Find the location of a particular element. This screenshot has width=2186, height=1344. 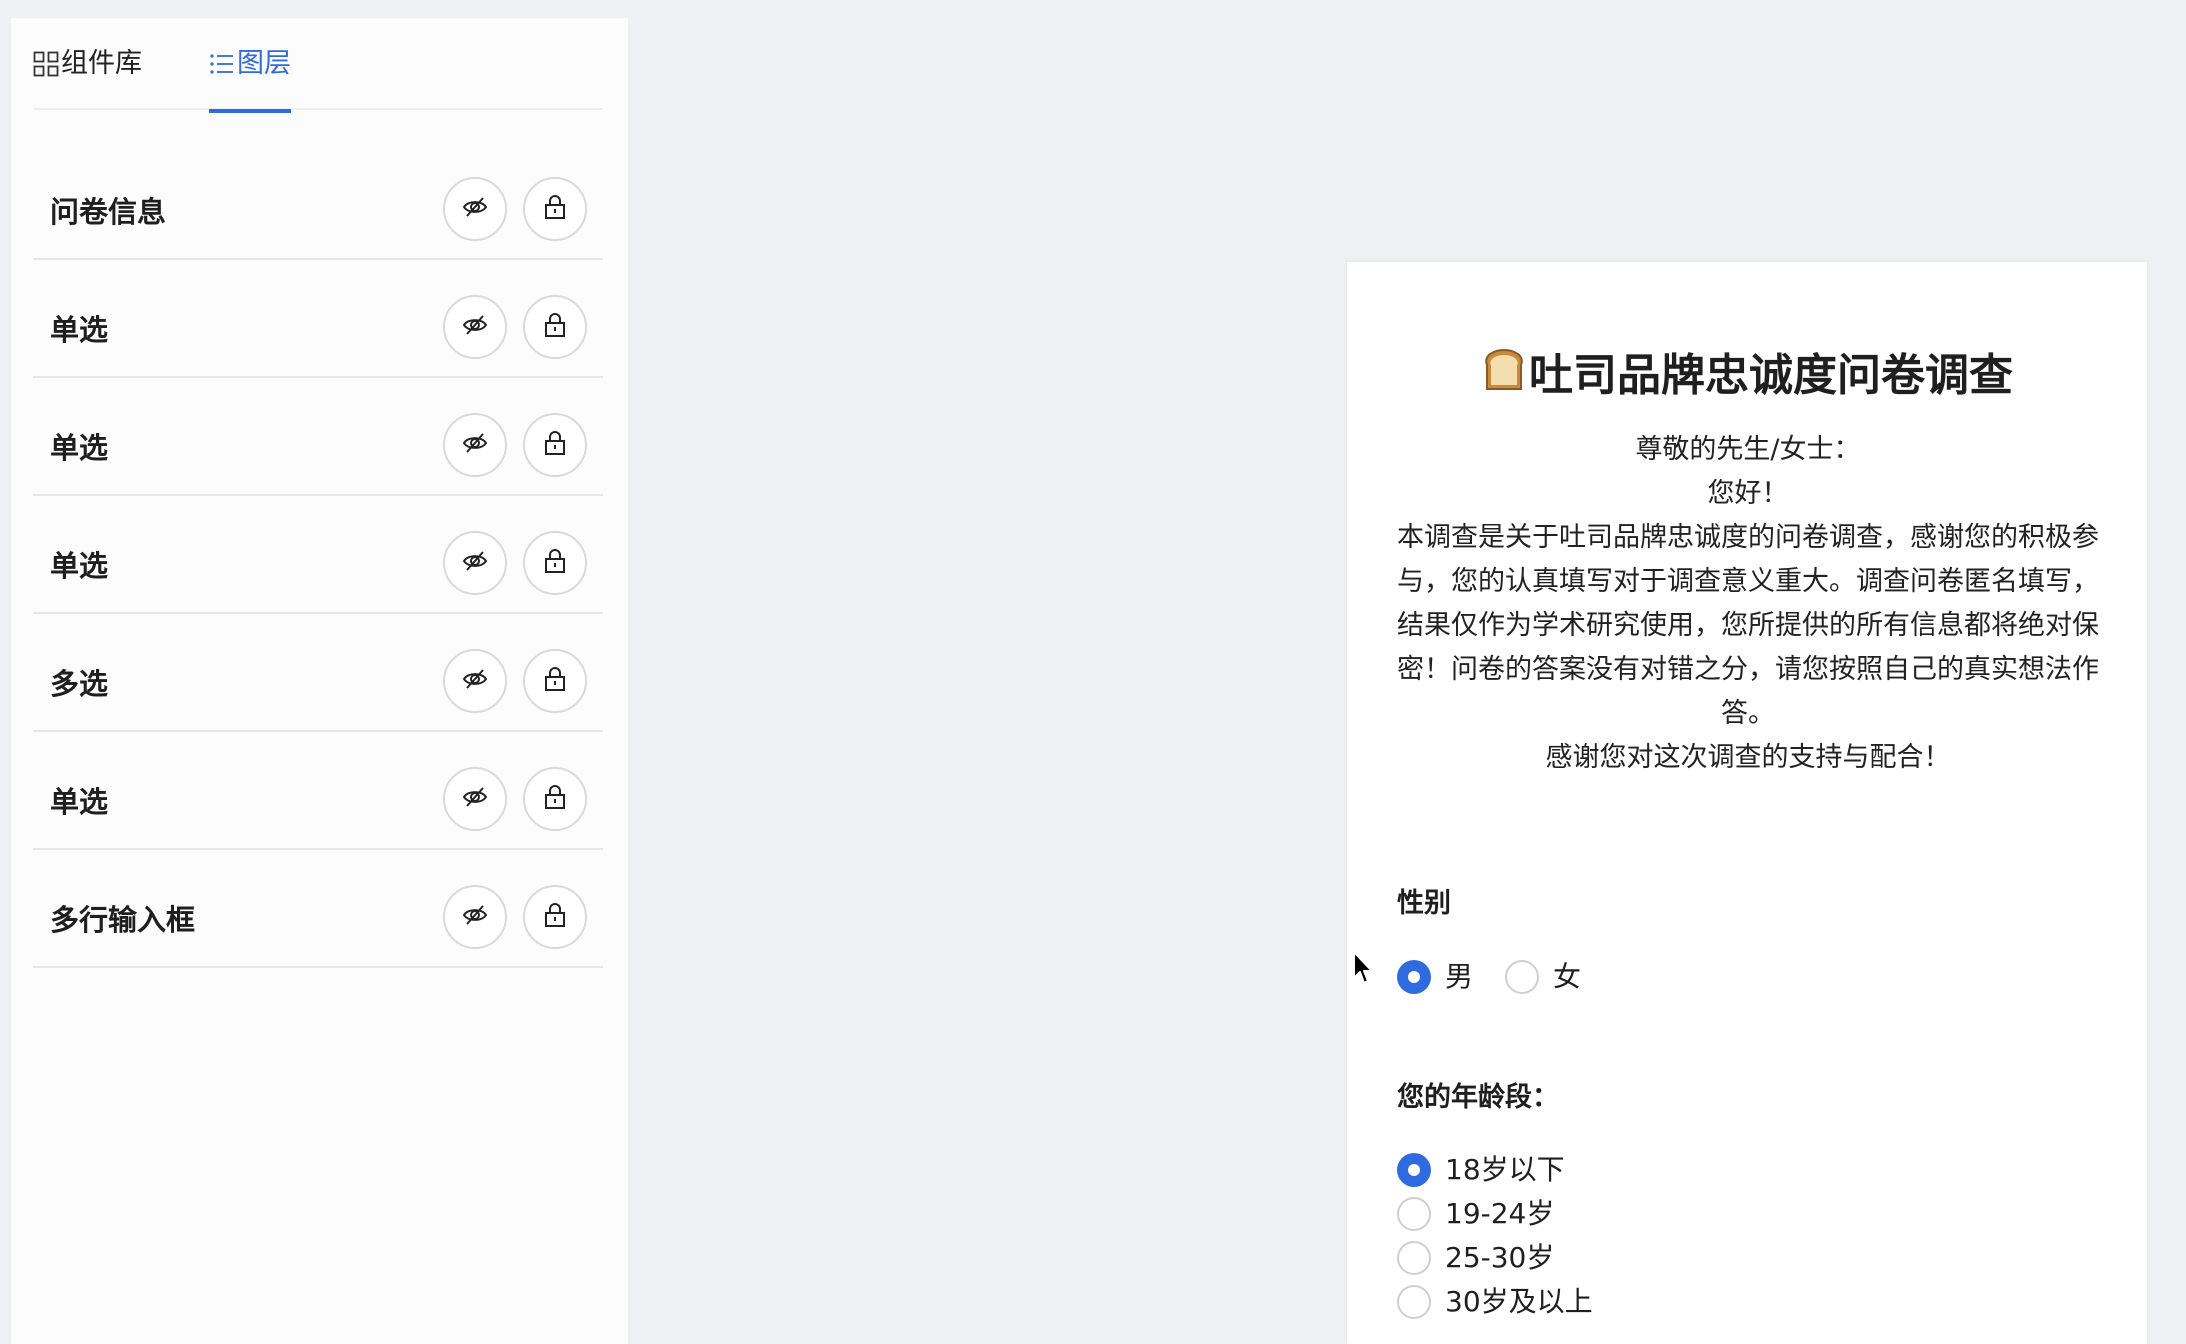

survey-title-text: 吐司品牌忠诚度问卷调查 is located at coordinates (1771, 375).